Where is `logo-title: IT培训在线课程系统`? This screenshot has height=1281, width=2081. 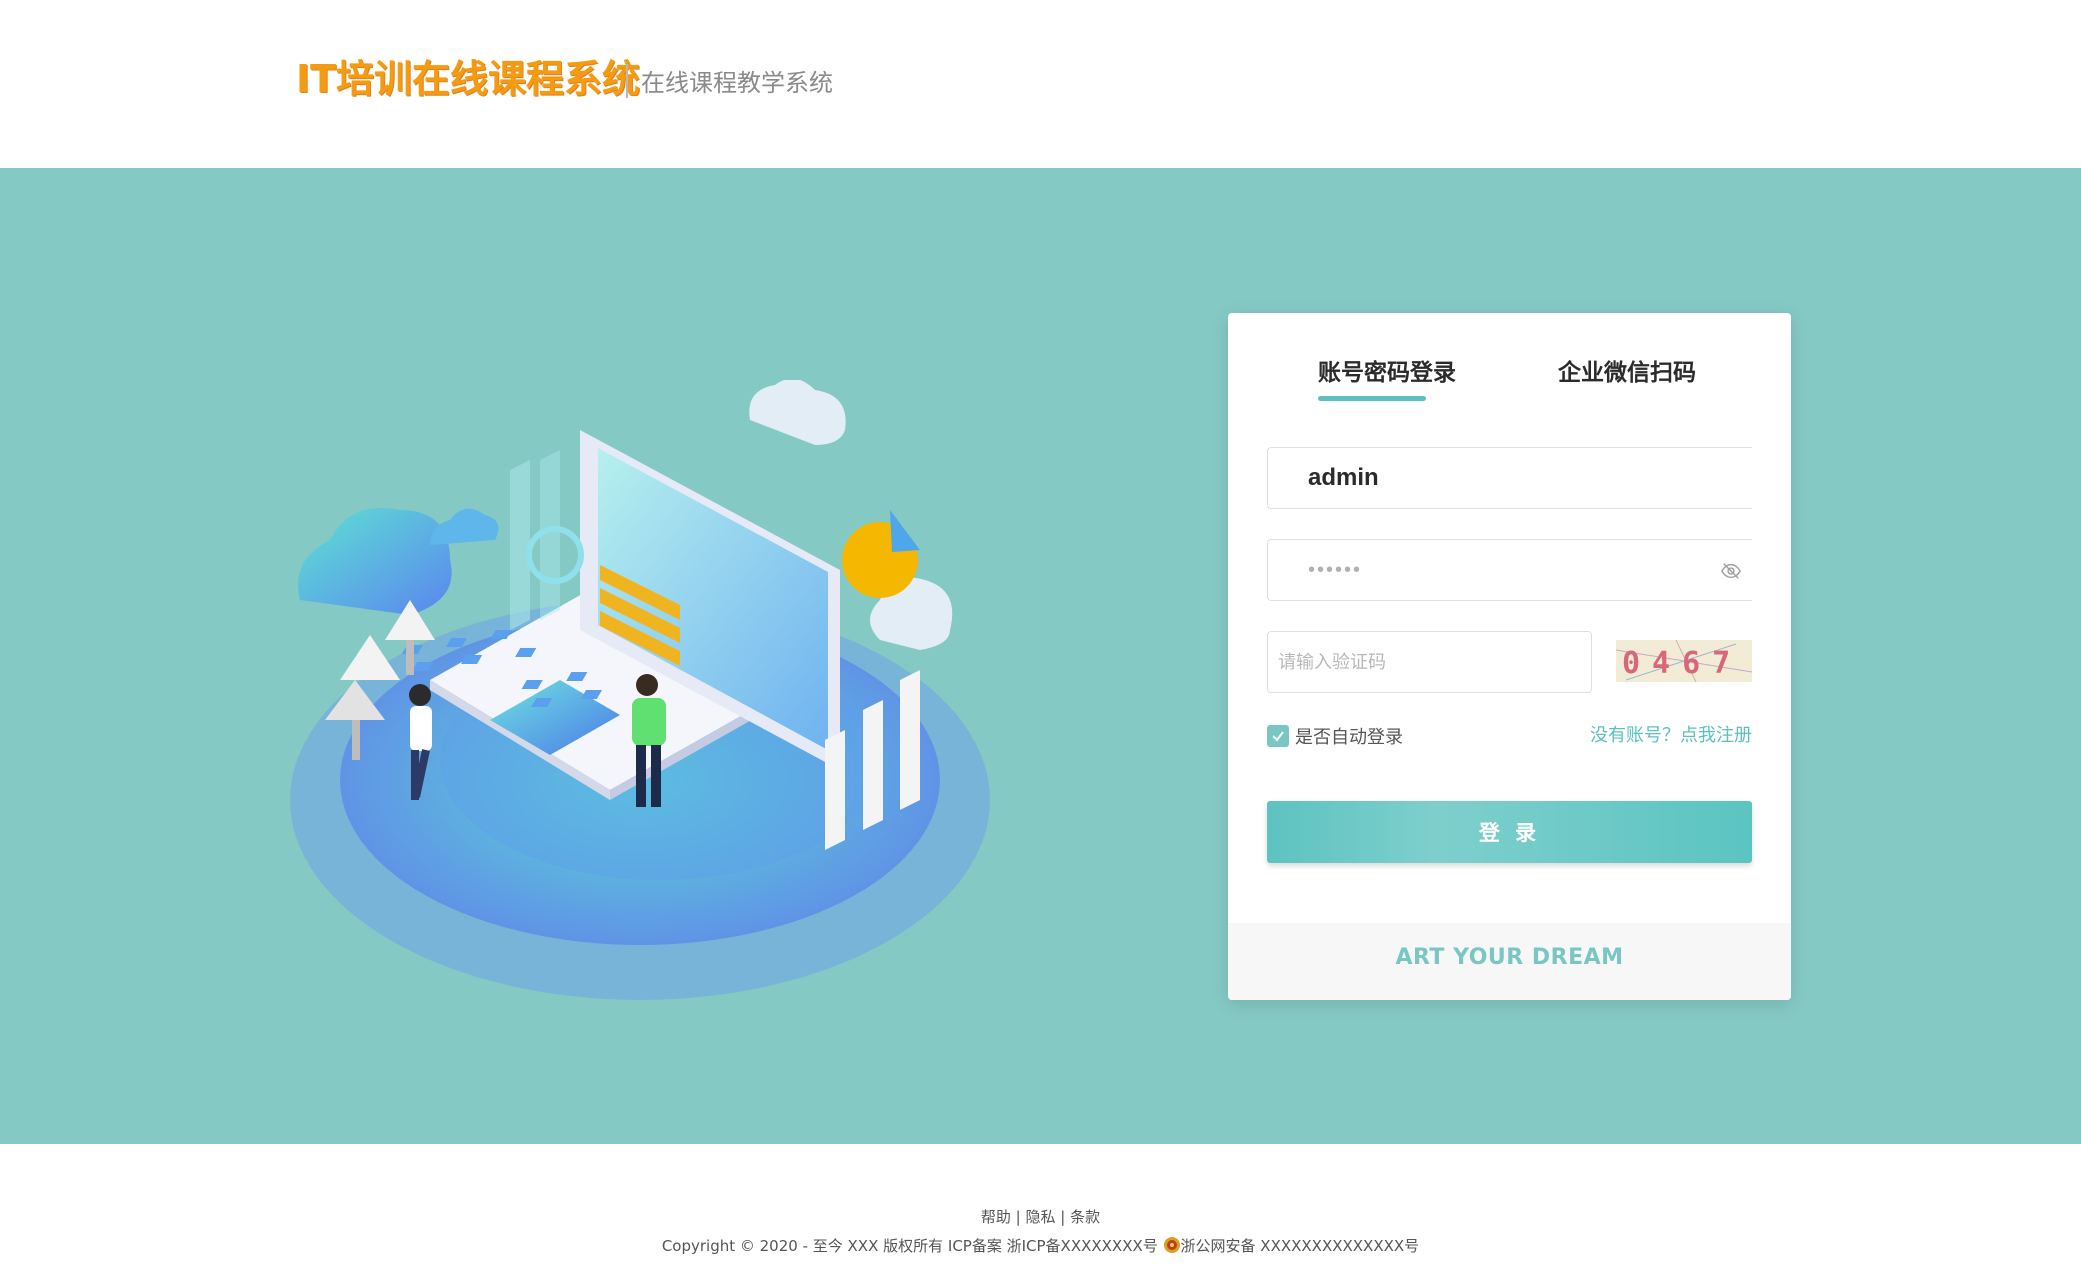
logo-title: IT培训在线课程系统 is located at coordinates (468, 79).